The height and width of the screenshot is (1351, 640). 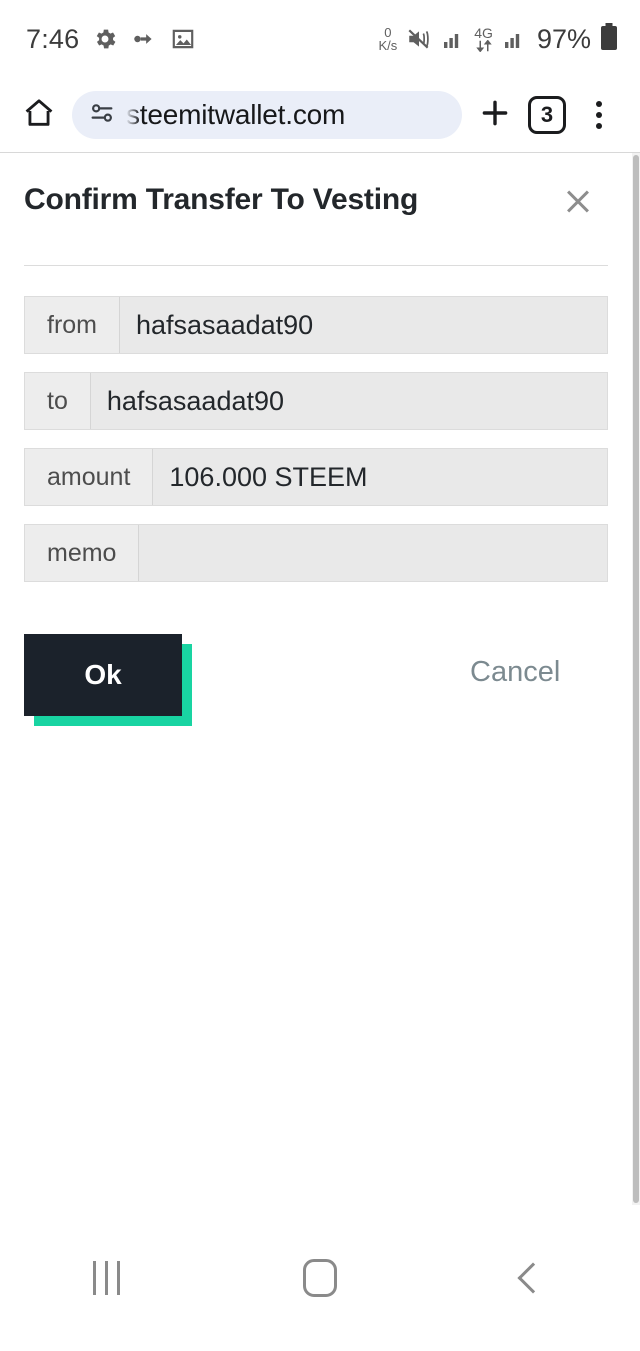 I want to click on status-bar-right: 0 K/s 4G 97%, so click(x=498, y=39).